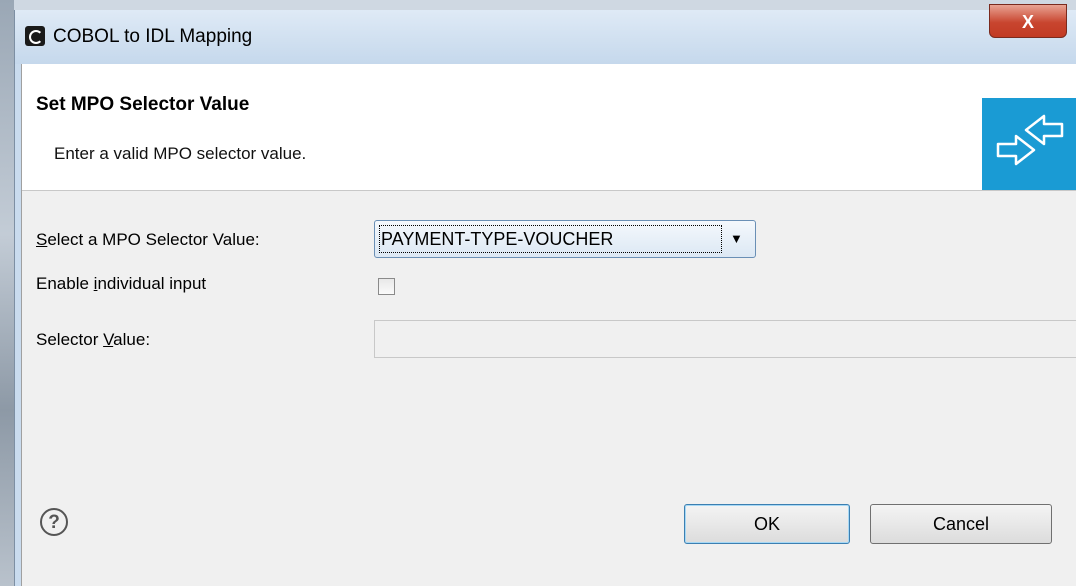 The width and height of the screenshot is (1076, 586). Describe the element at coordinates (7, 293) in the screenshot. I see `background-desktop` at that location.